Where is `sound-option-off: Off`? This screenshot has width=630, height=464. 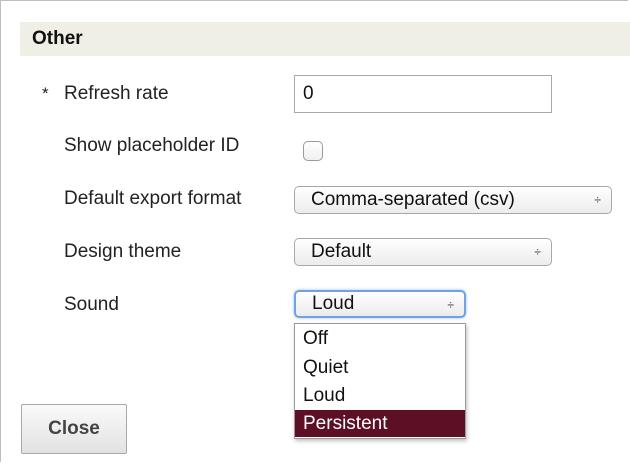 sound-option-off: Off is located at coordinates (380, 338).